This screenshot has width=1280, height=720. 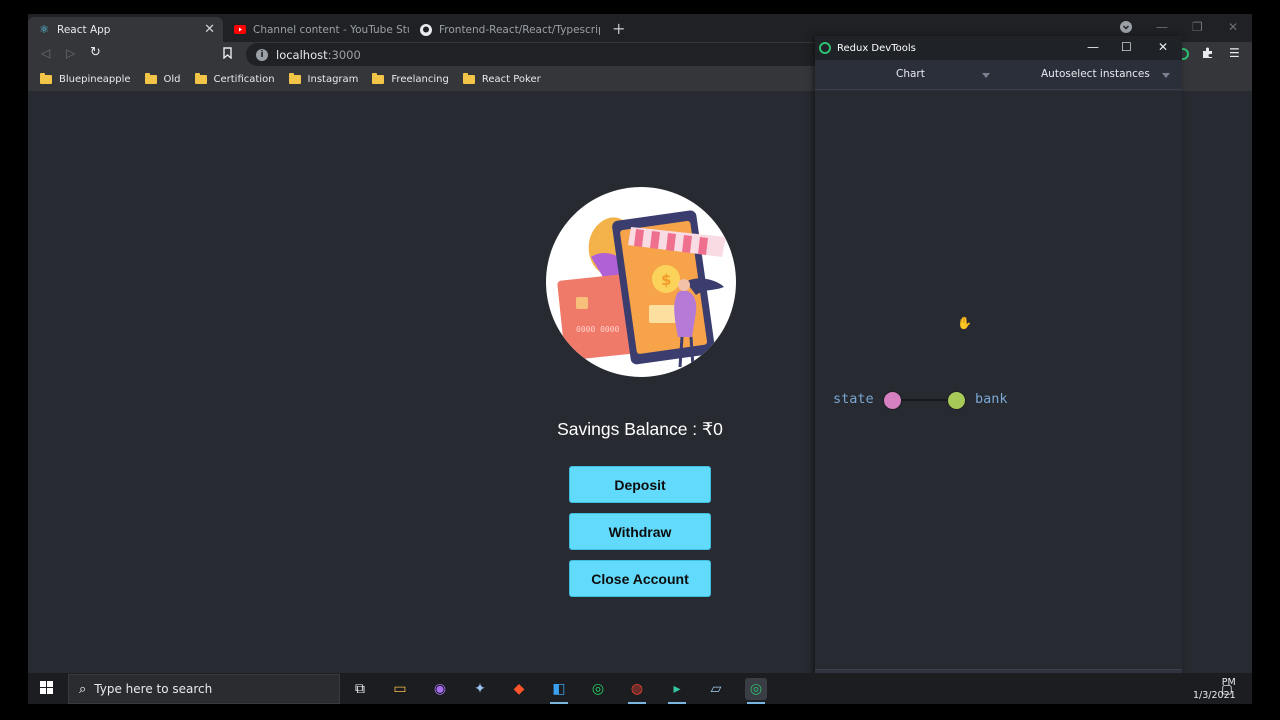 I want to click on grab-cursor-icon: ✋, so click(x=964, y=323).